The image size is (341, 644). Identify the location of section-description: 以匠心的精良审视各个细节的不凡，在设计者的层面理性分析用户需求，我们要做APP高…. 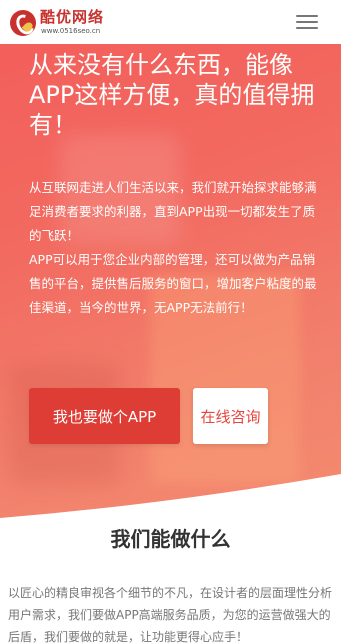
(170, 615).